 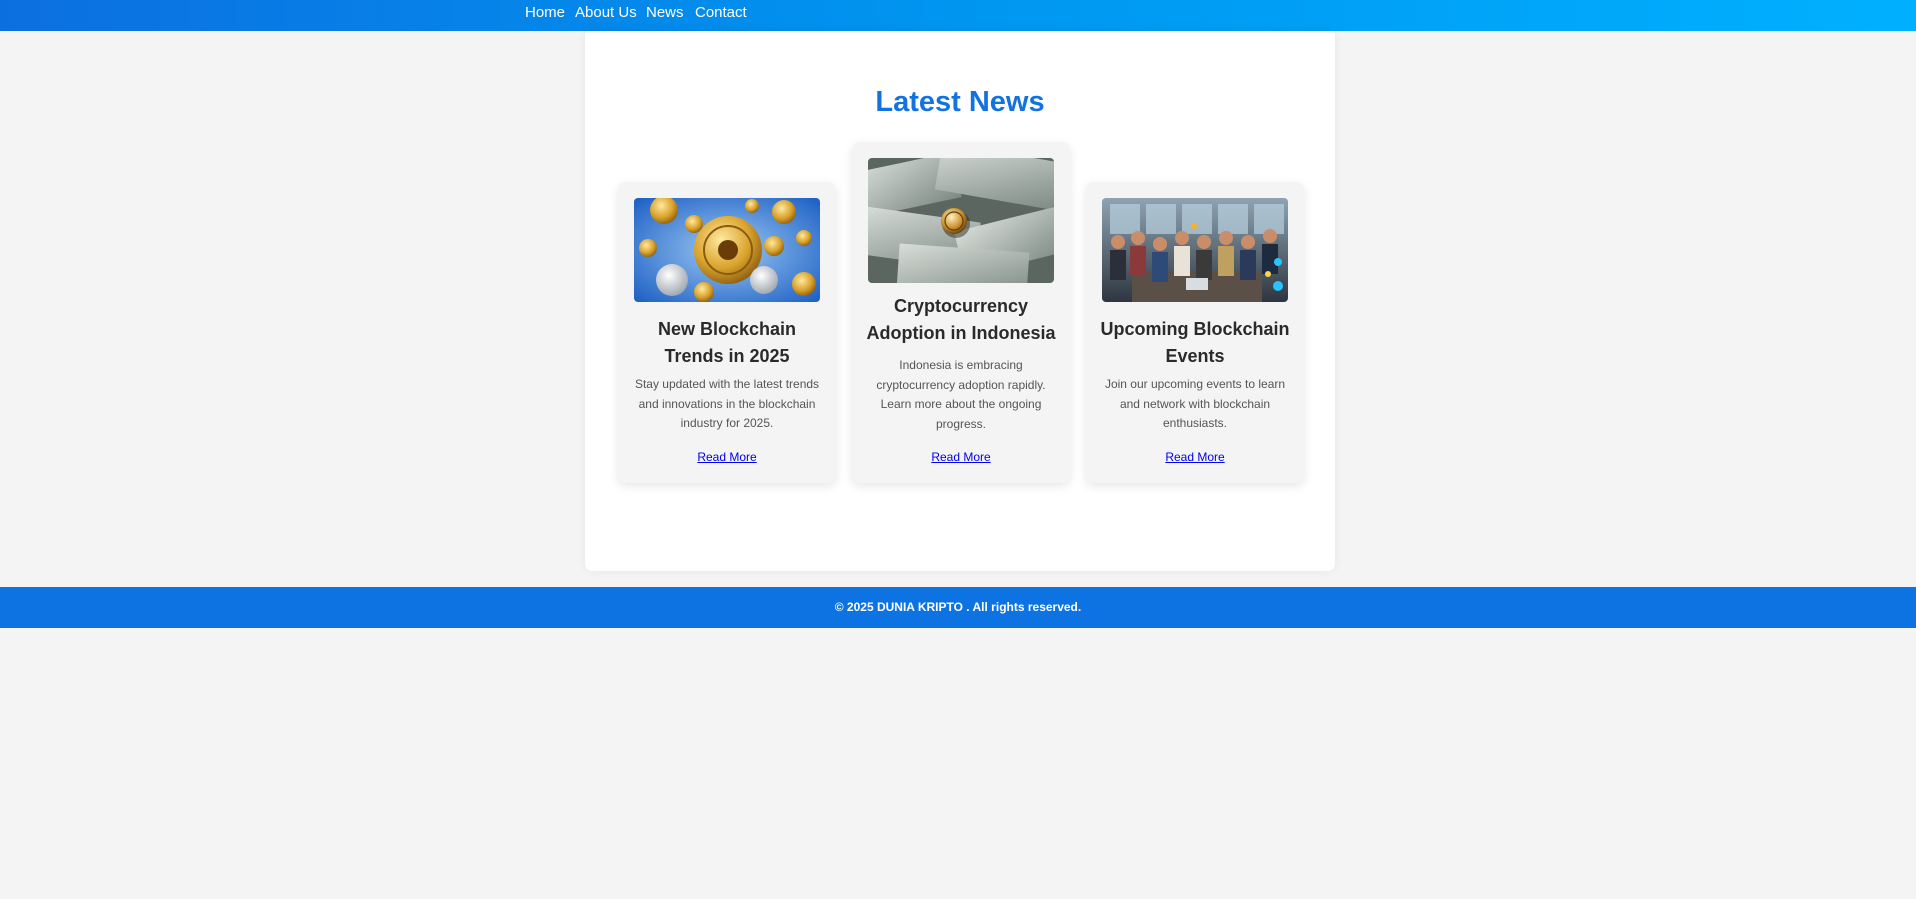 What do you see at coordinates (665, 12) in the screenshot?
I see `nav-news-link: News` at bounding box center [665, 12].